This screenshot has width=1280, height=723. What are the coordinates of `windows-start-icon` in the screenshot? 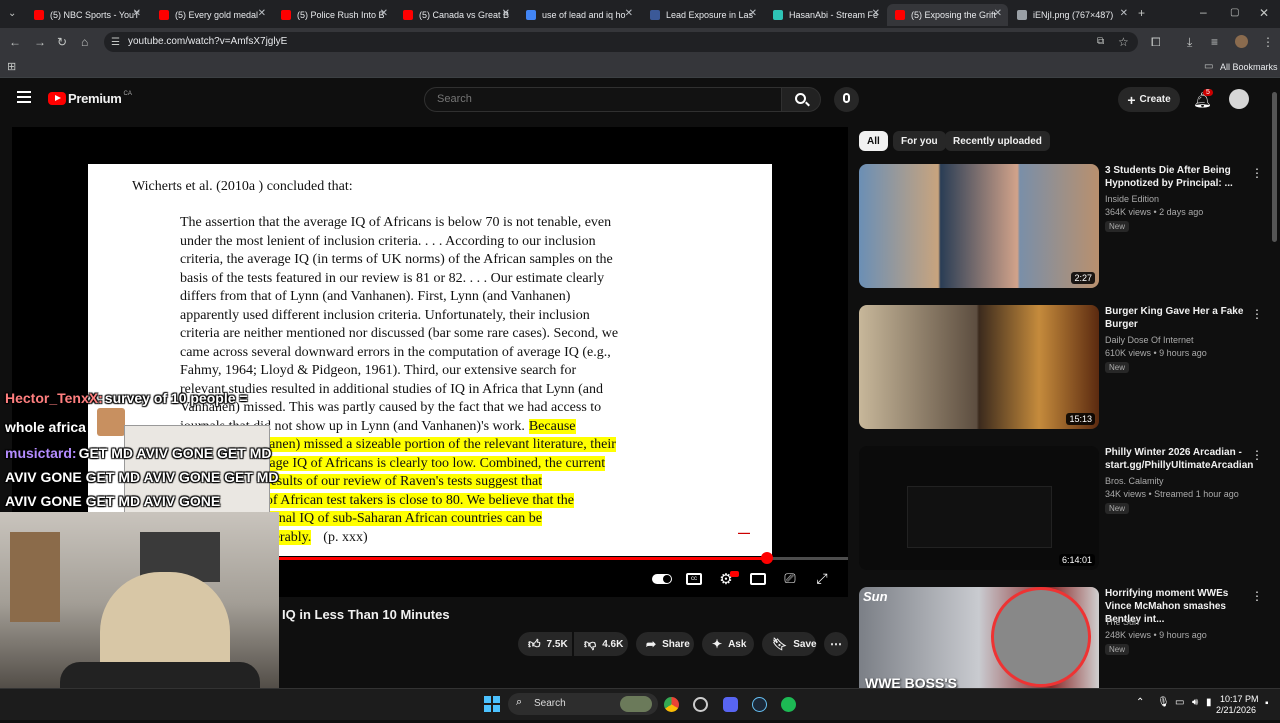 It's located at (492, 704).